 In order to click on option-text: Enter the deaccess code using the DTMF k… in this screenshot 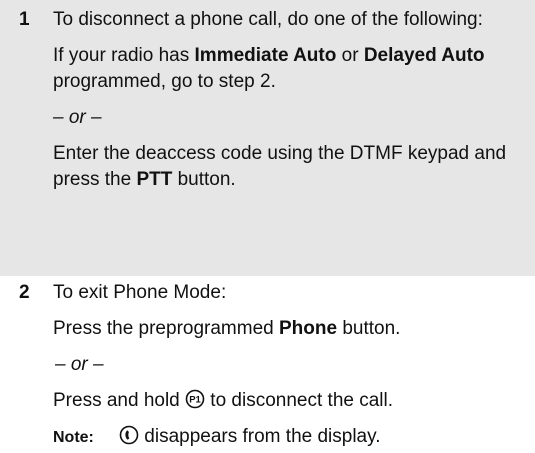, I will do `click(280, 166)`.